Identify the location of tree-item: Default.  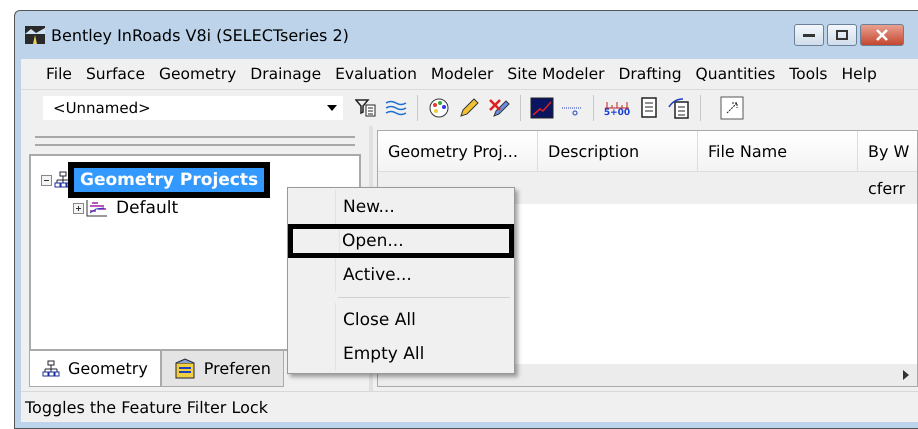
(147, 208).